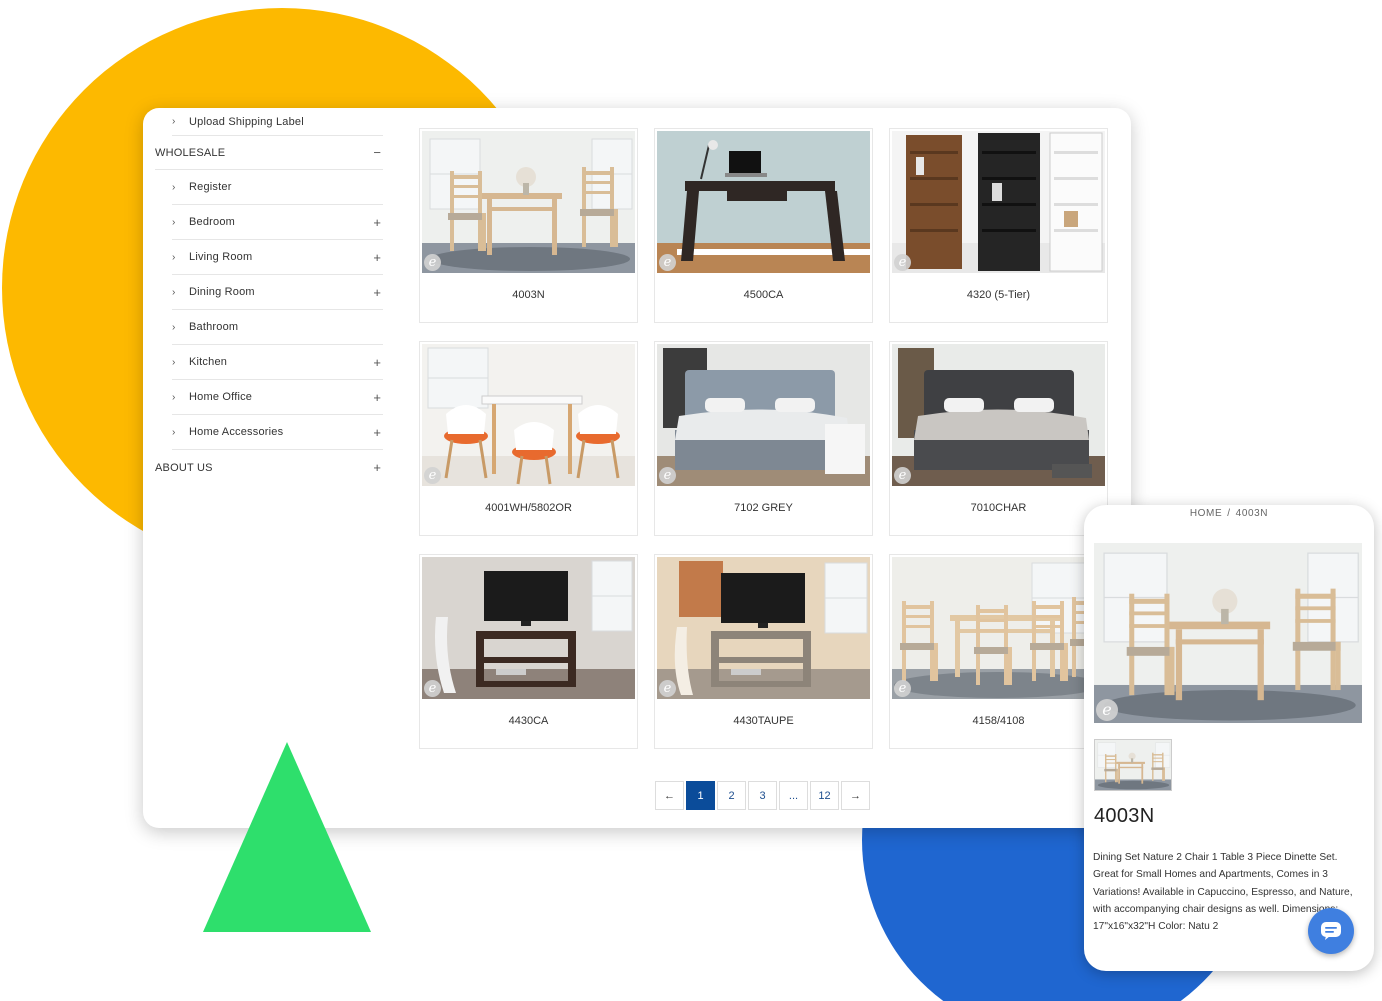  What do you see at coordinates (210, 187) in the screenshot?
I see `sidebar-item-label: Register` at bounding box center [210, 187].